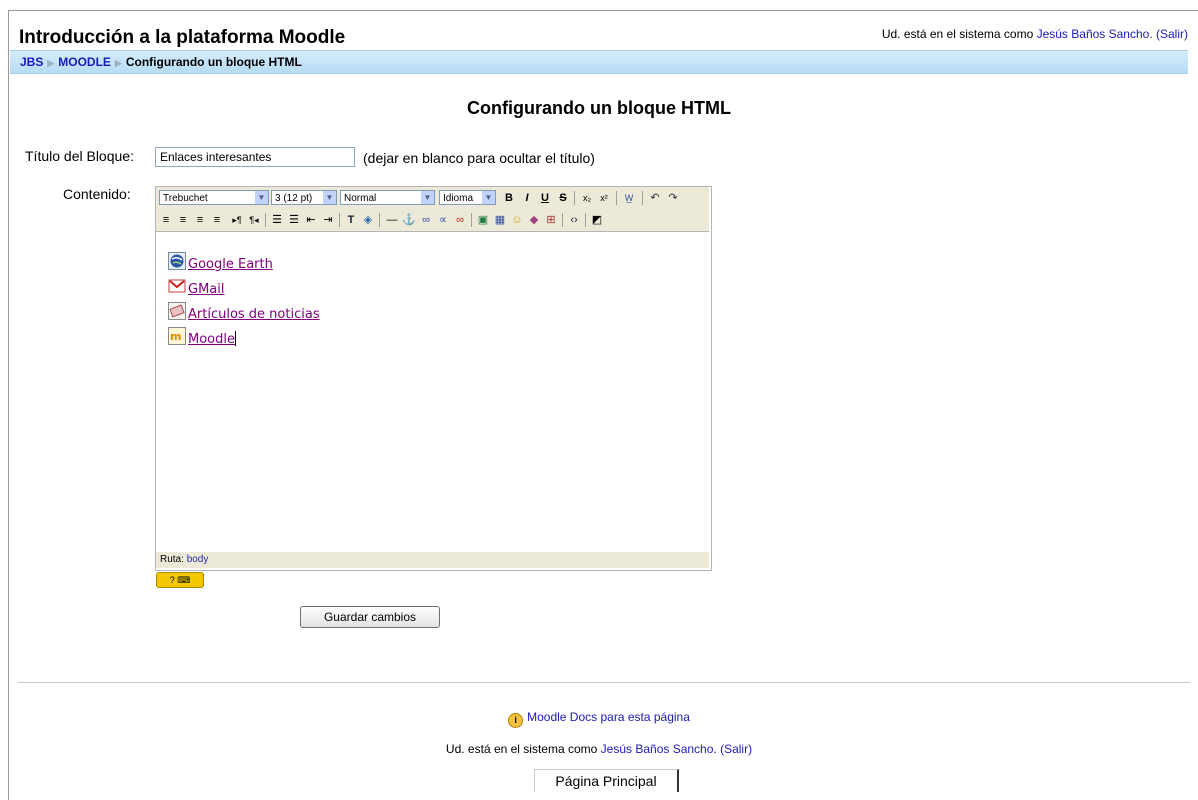  What do you see at coordinates (351, 220) in the screenshot?
I see `text-color-icon: T` at bounding box center [351, 220].